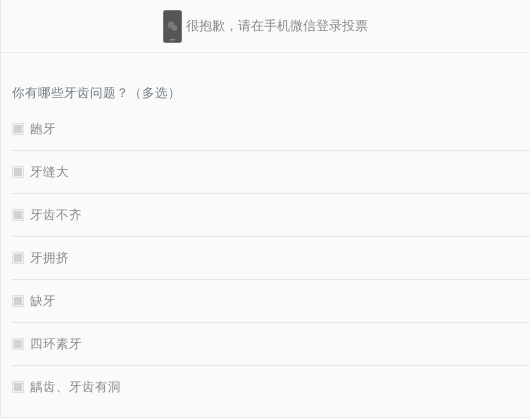  What do you see at coordinates (49, 258) in the screenshot?
I see `option-label: 牙拥挤` at bounding box center [49, 258].